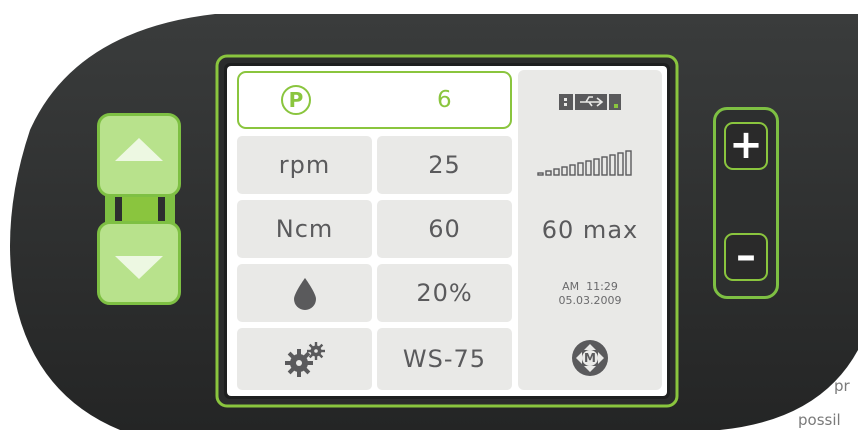  I want to click on signal-bar-icon, so click(584, 163).